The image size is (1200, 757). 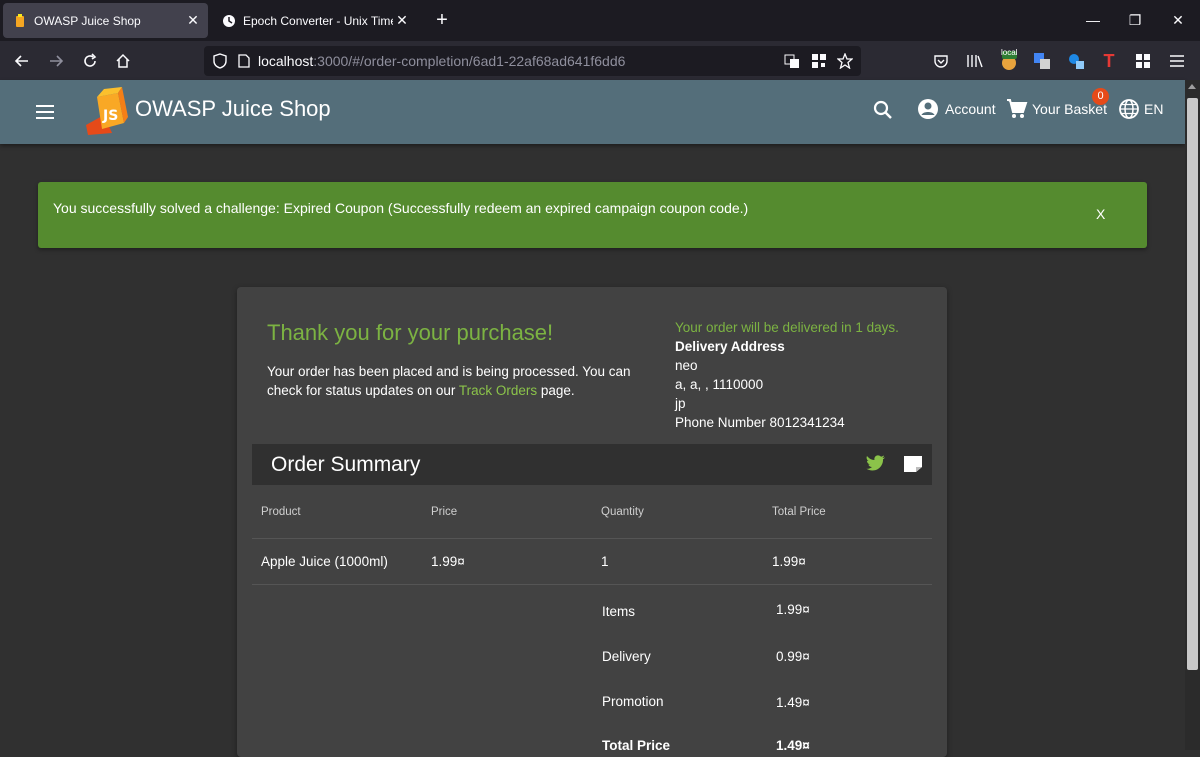 What do you see at coordinates (789, 561) in the screenshot?
I see `product-total: 1.99¤` at bounding box center [789, 561].